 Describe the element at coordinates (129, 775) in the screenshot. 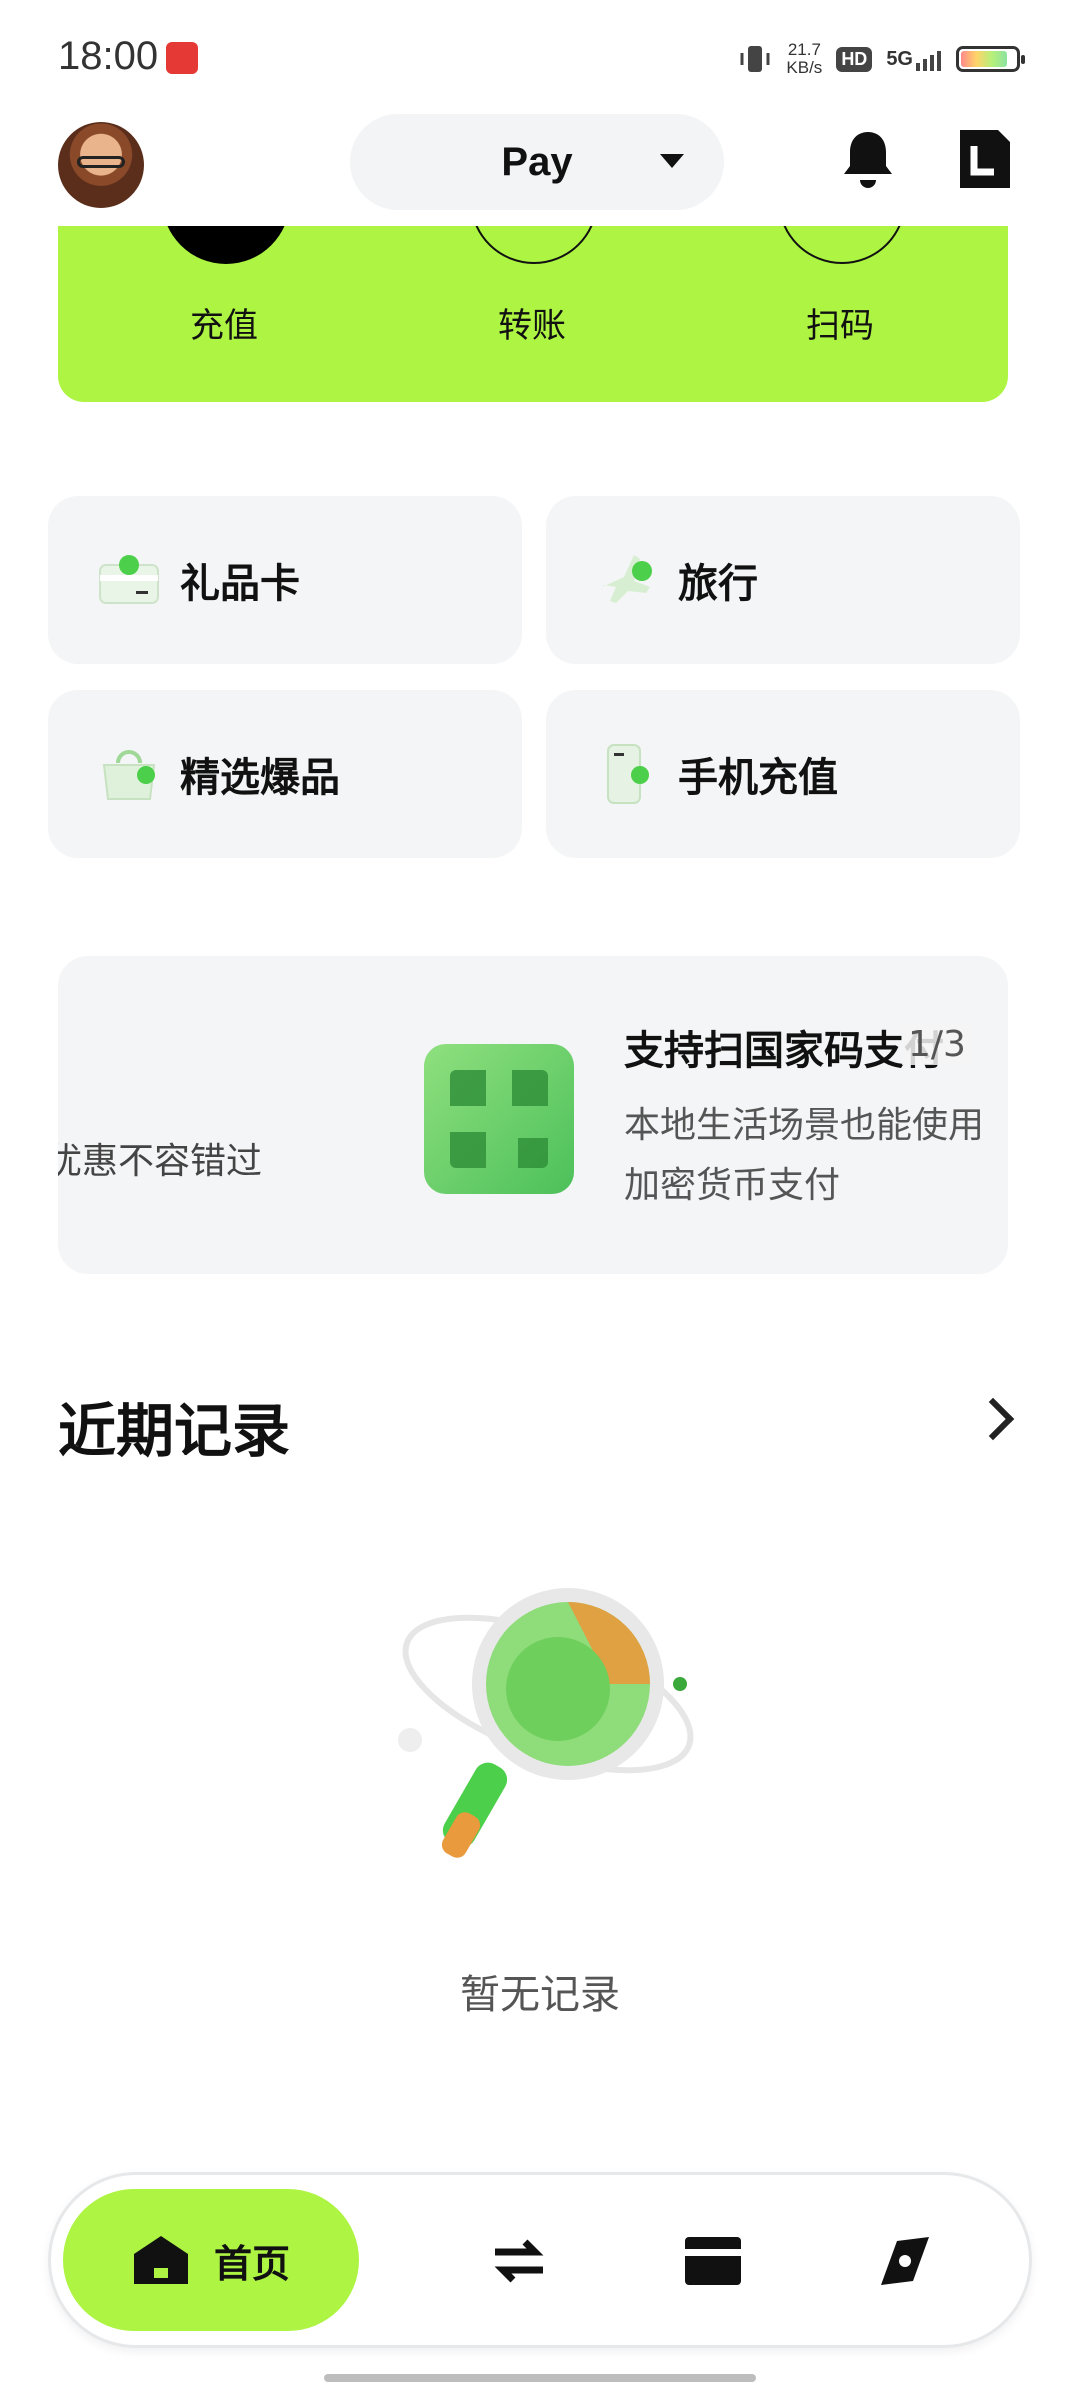

I see `shopping-bag-icon` at that location.